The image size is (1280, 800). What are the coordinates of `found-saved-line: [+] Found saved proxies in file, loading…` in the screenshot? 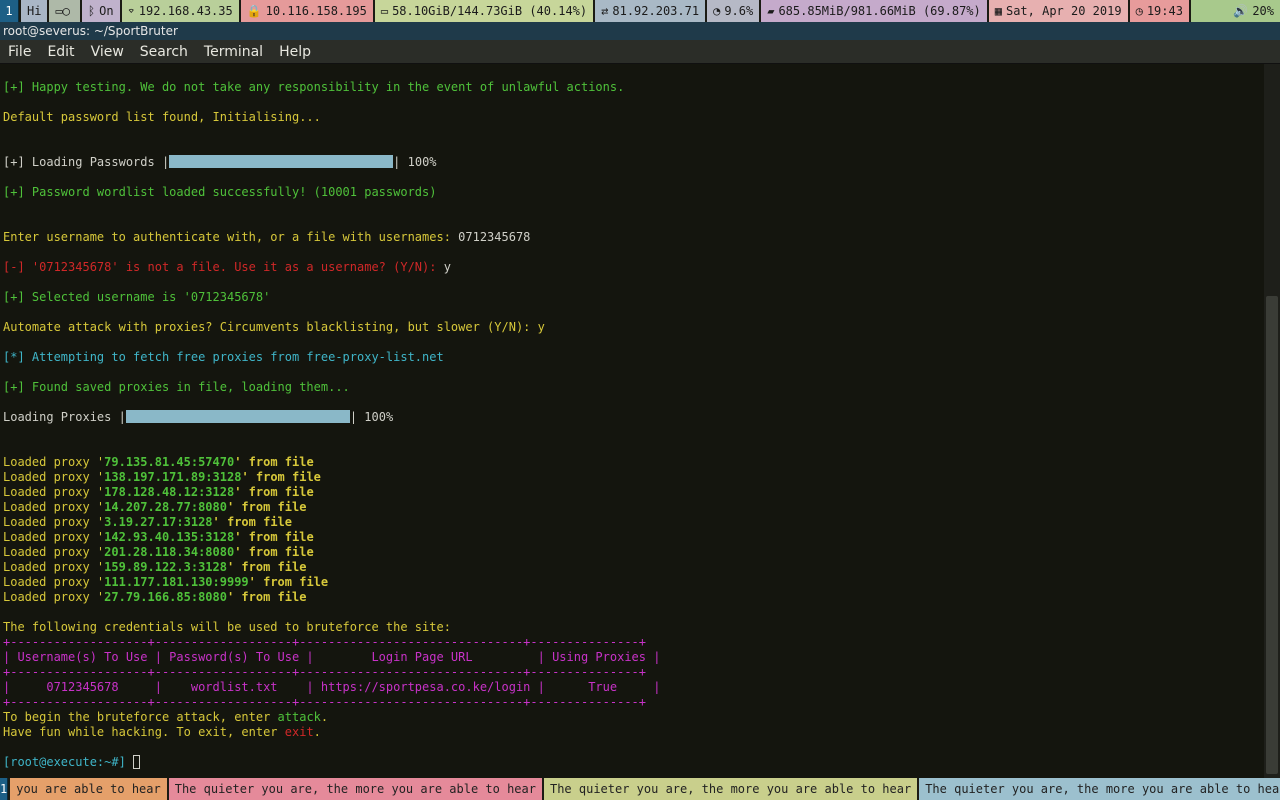 It's located at (176, 387).